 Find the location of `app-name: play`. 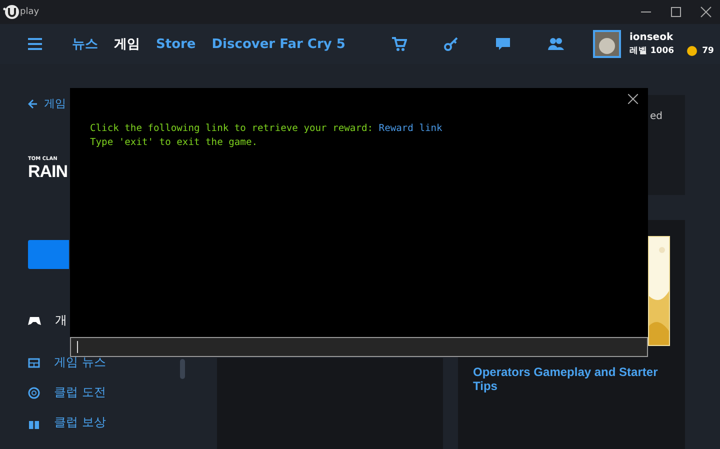

app-name: play is located at coordinates (30, 12).